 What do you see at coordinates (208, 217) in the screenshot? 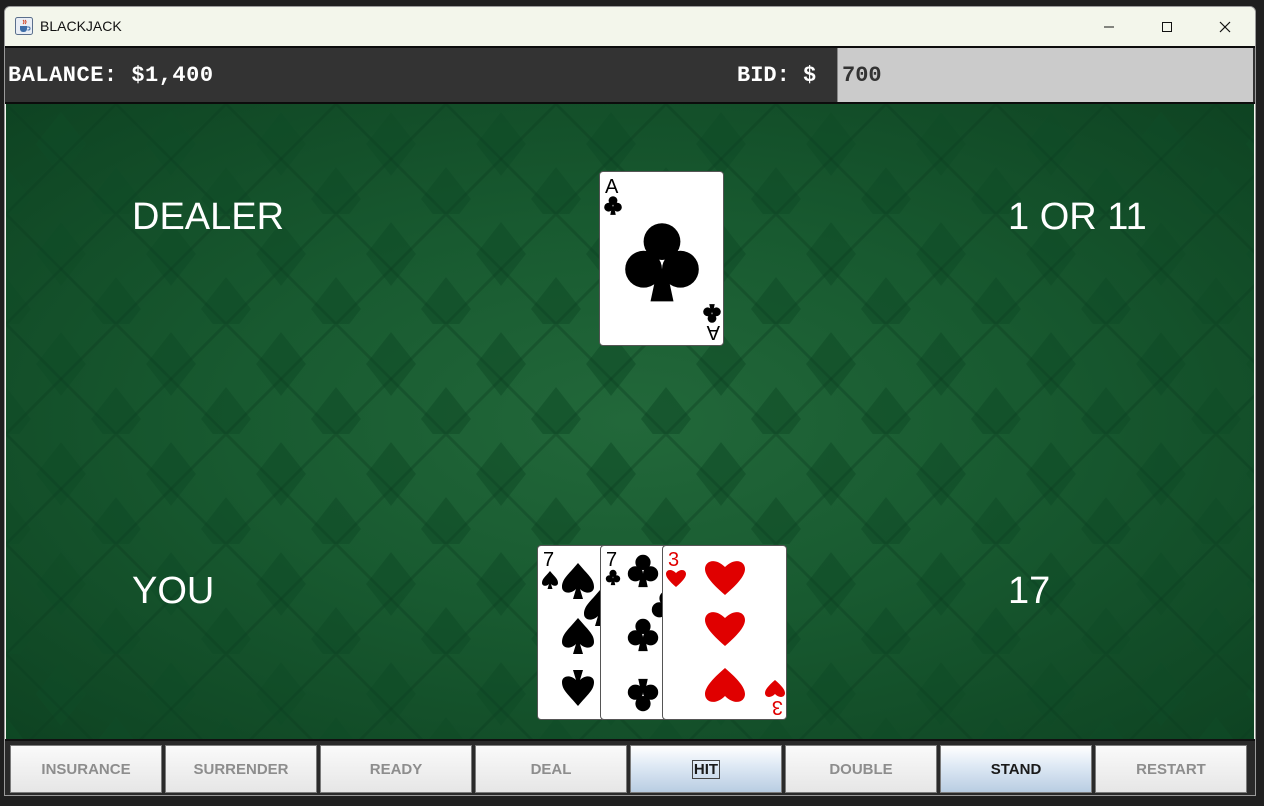
I see `dealer-label: DEALER` at bounding box center [208, 217].